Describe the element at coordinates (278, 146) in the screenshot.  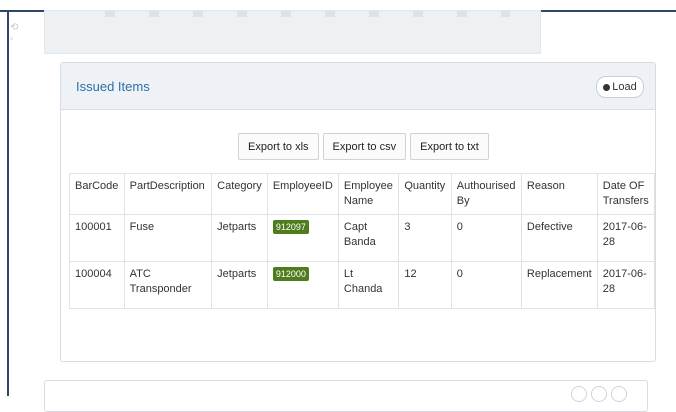
I see `export-xls-button: Export to xls` at that location.